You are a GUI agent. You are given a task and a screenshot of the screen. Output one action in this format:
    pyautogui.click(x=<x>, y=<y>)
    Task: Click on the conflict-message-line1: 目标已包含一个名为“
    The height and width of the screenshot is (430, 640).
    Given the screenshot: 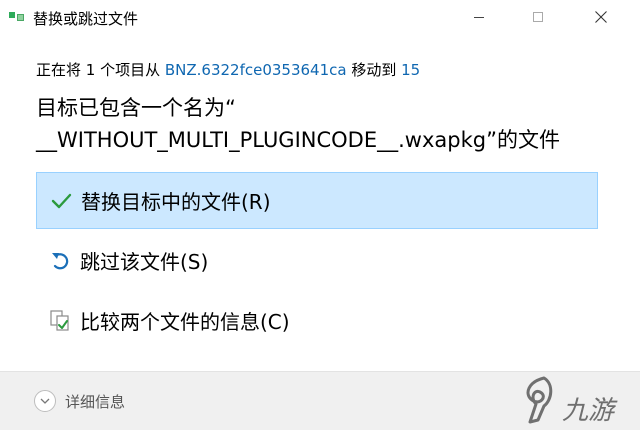 What is the action you would take?
    pyautogui.click(x=136, y=108)
    